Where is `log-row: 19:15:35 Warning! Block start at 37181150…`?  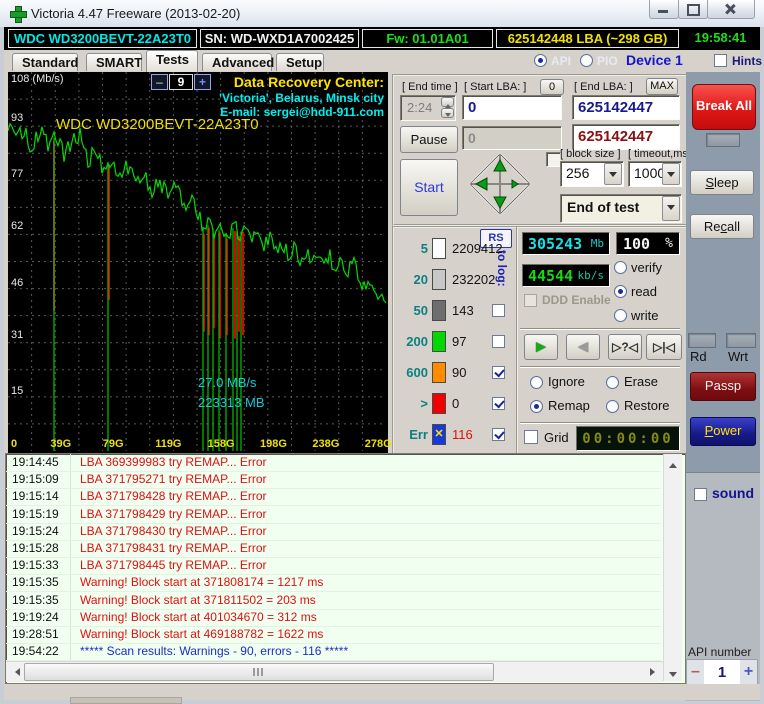 log-row: 19:15:35 Warning! Block start at 37181150… is located at coordinates (333, 601).